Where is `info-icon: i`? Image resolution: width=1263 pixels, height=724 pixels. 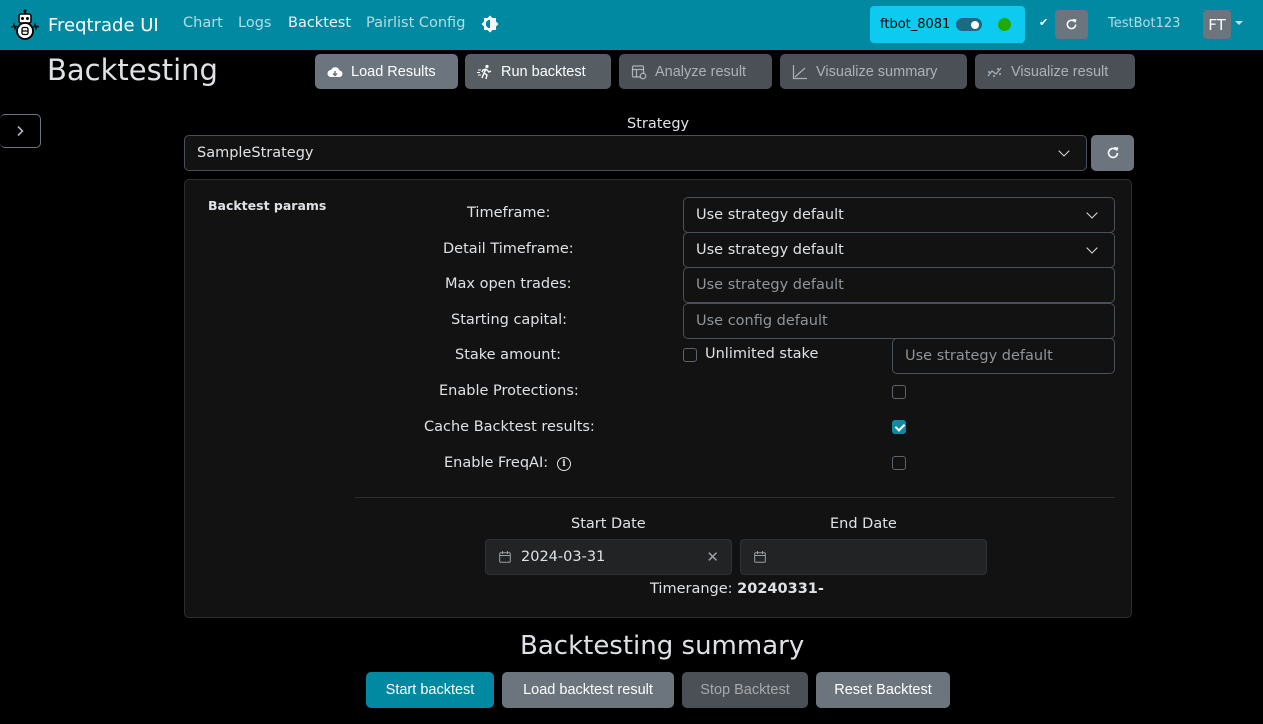
info-icon: i is located at coordinates (564, 464).